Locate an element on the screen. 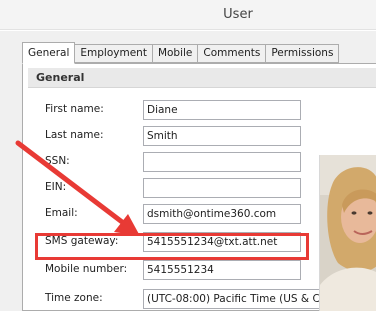  last-name-label: Last name: is located at coordinates (74, 135).